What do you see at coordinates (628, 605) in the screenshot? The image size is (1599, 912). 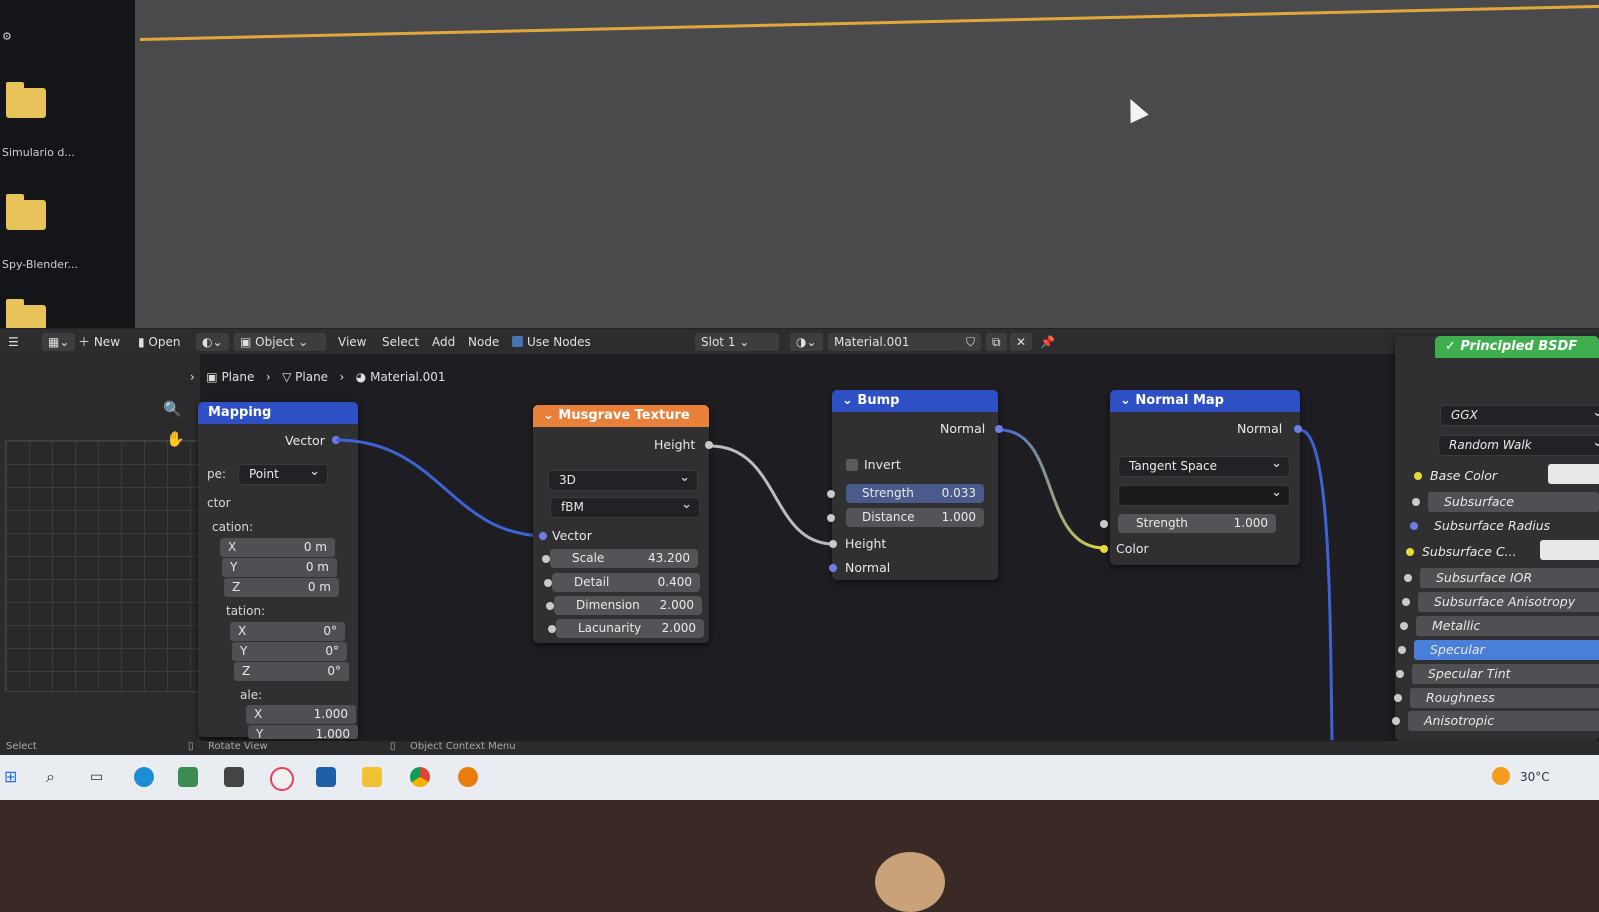 I see `musgrave-dimension-field: Dimension 2.000` at bounding box center [628, 605].